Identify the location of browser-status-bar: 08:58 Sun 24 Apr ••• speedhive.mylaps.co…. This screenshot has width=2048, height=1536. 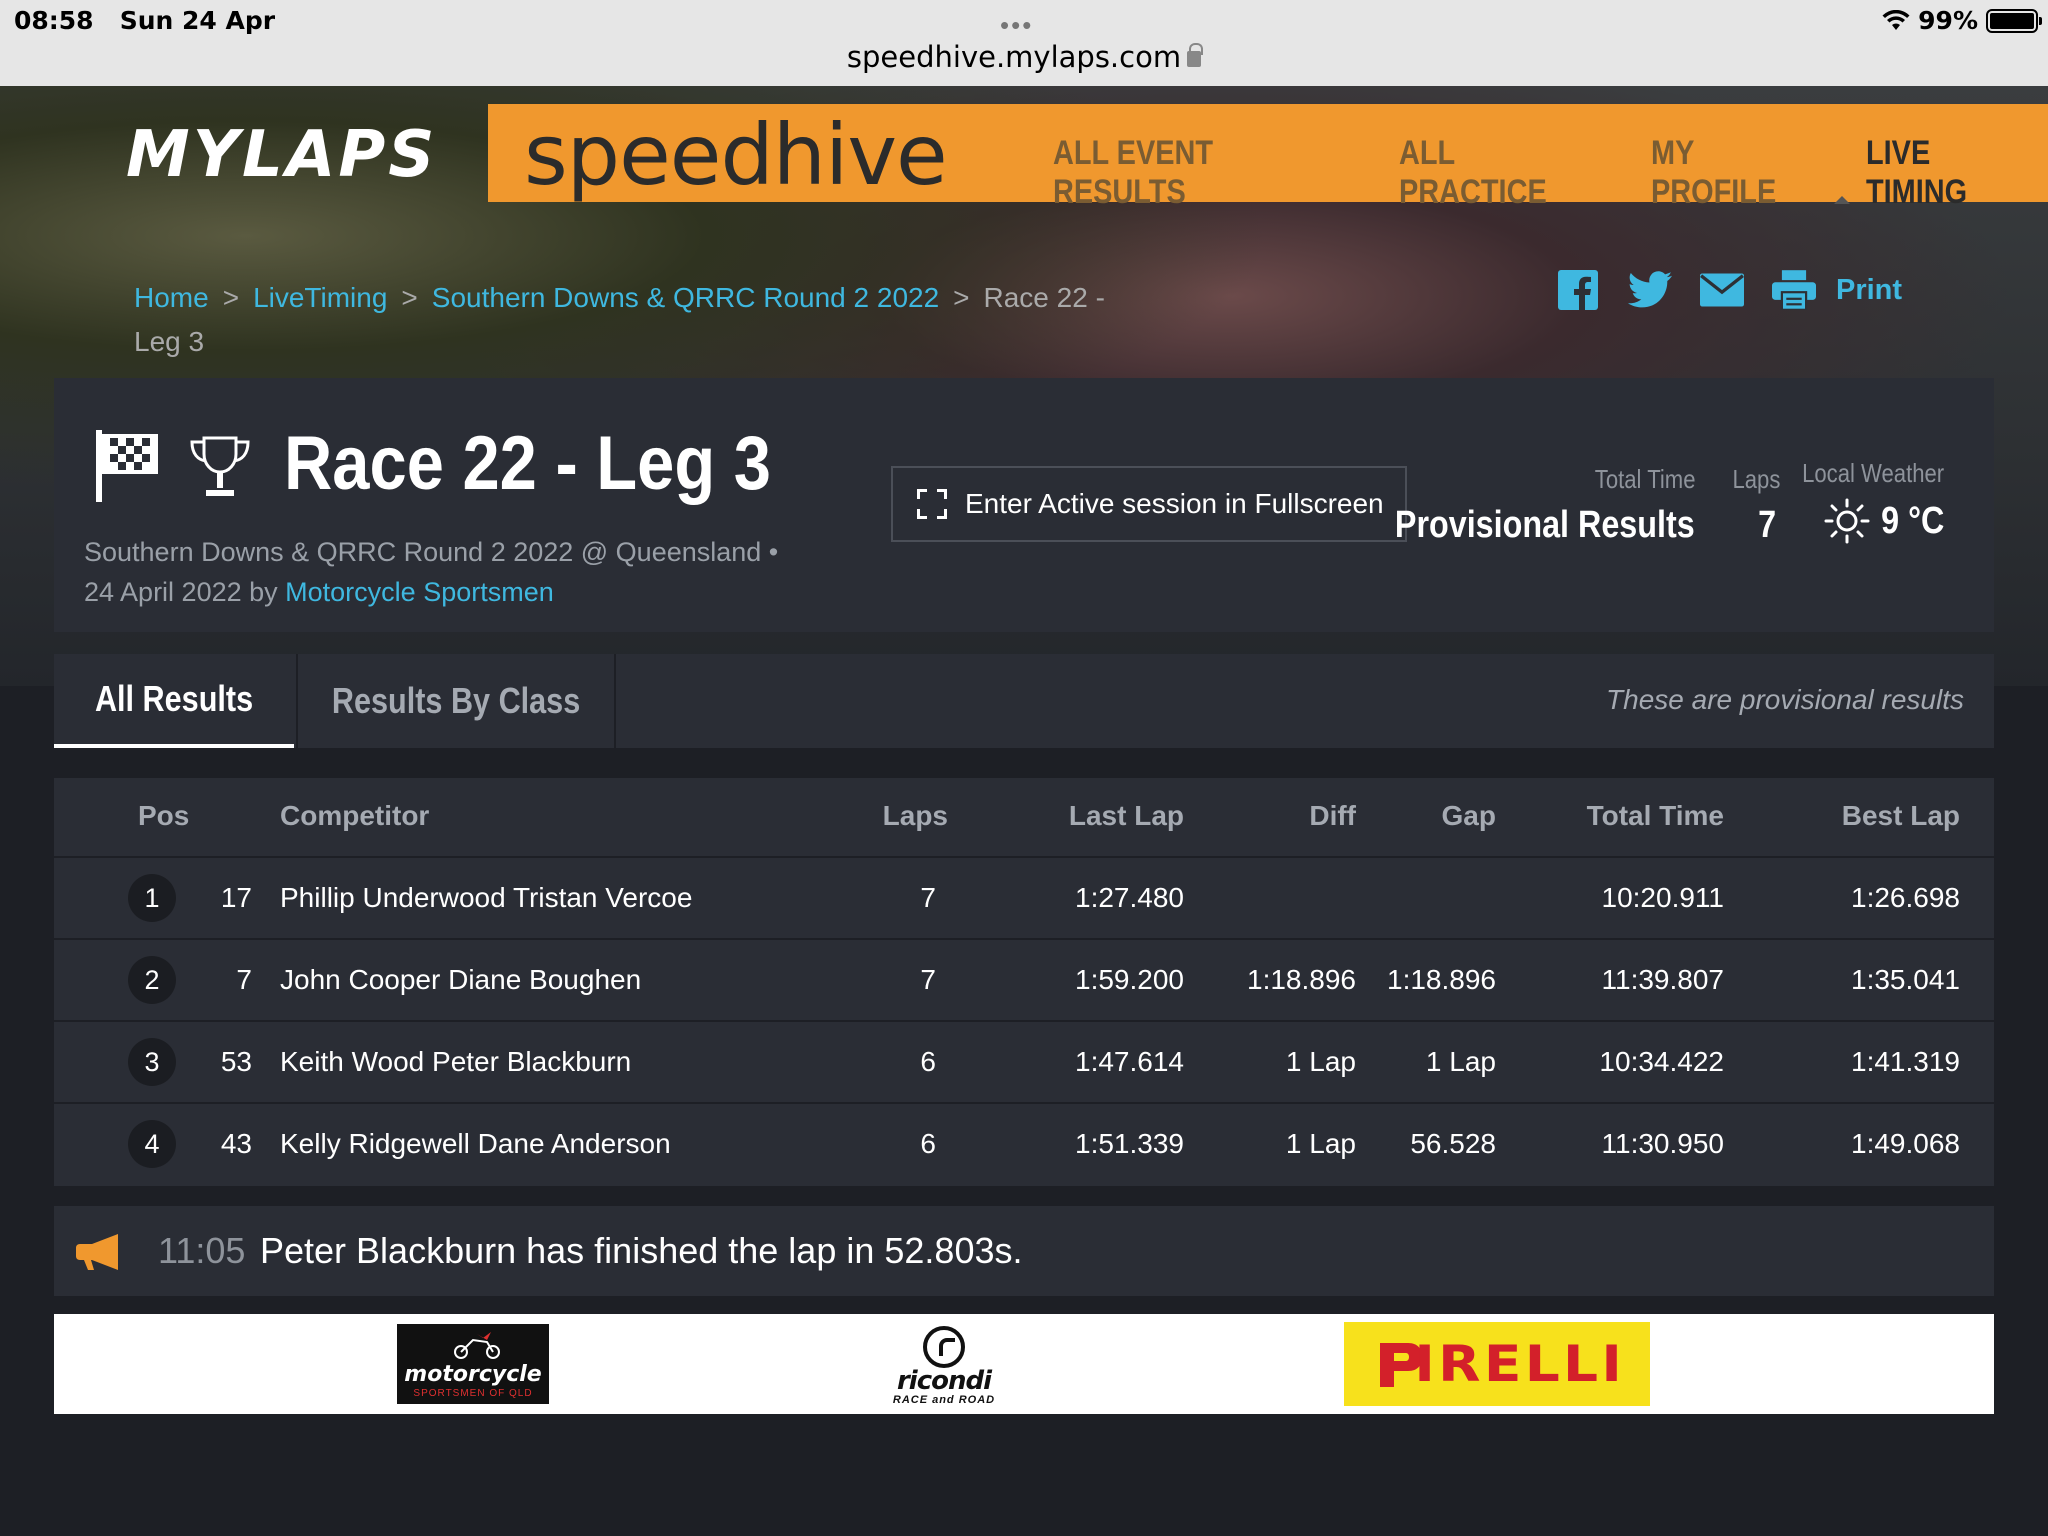
(1024, 43).